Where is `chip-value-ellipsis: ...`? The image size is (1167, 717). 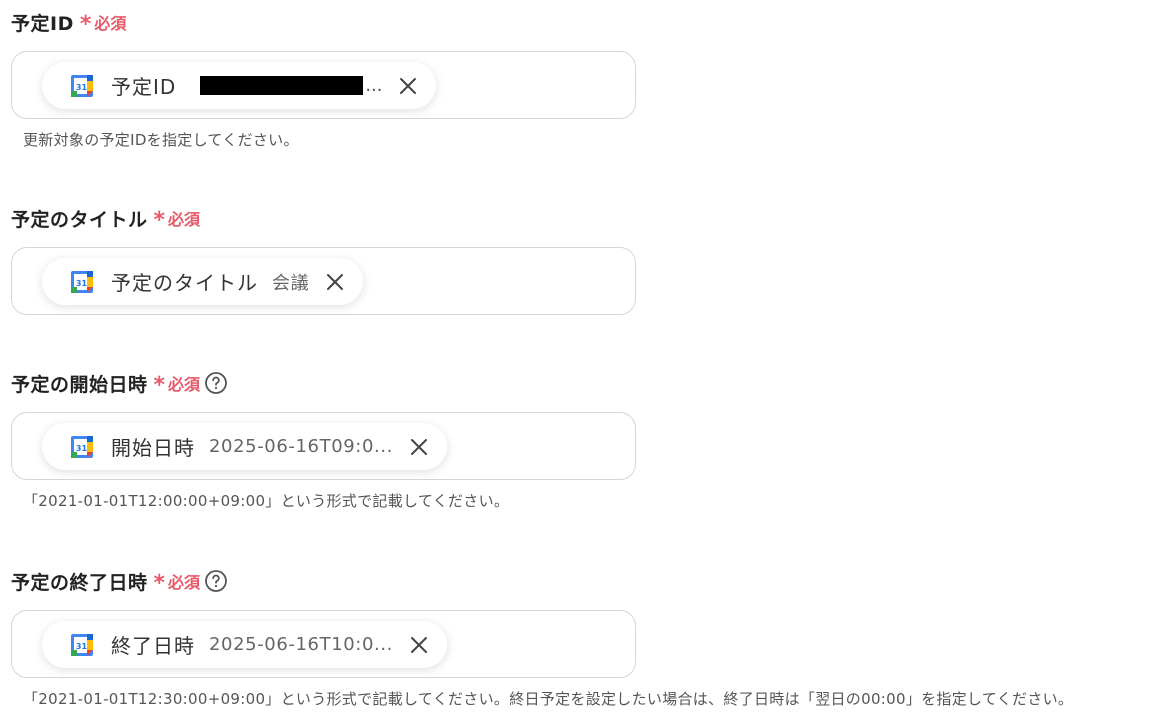
chip-value-ellipsis: ... is located at coordinates (374, 85).